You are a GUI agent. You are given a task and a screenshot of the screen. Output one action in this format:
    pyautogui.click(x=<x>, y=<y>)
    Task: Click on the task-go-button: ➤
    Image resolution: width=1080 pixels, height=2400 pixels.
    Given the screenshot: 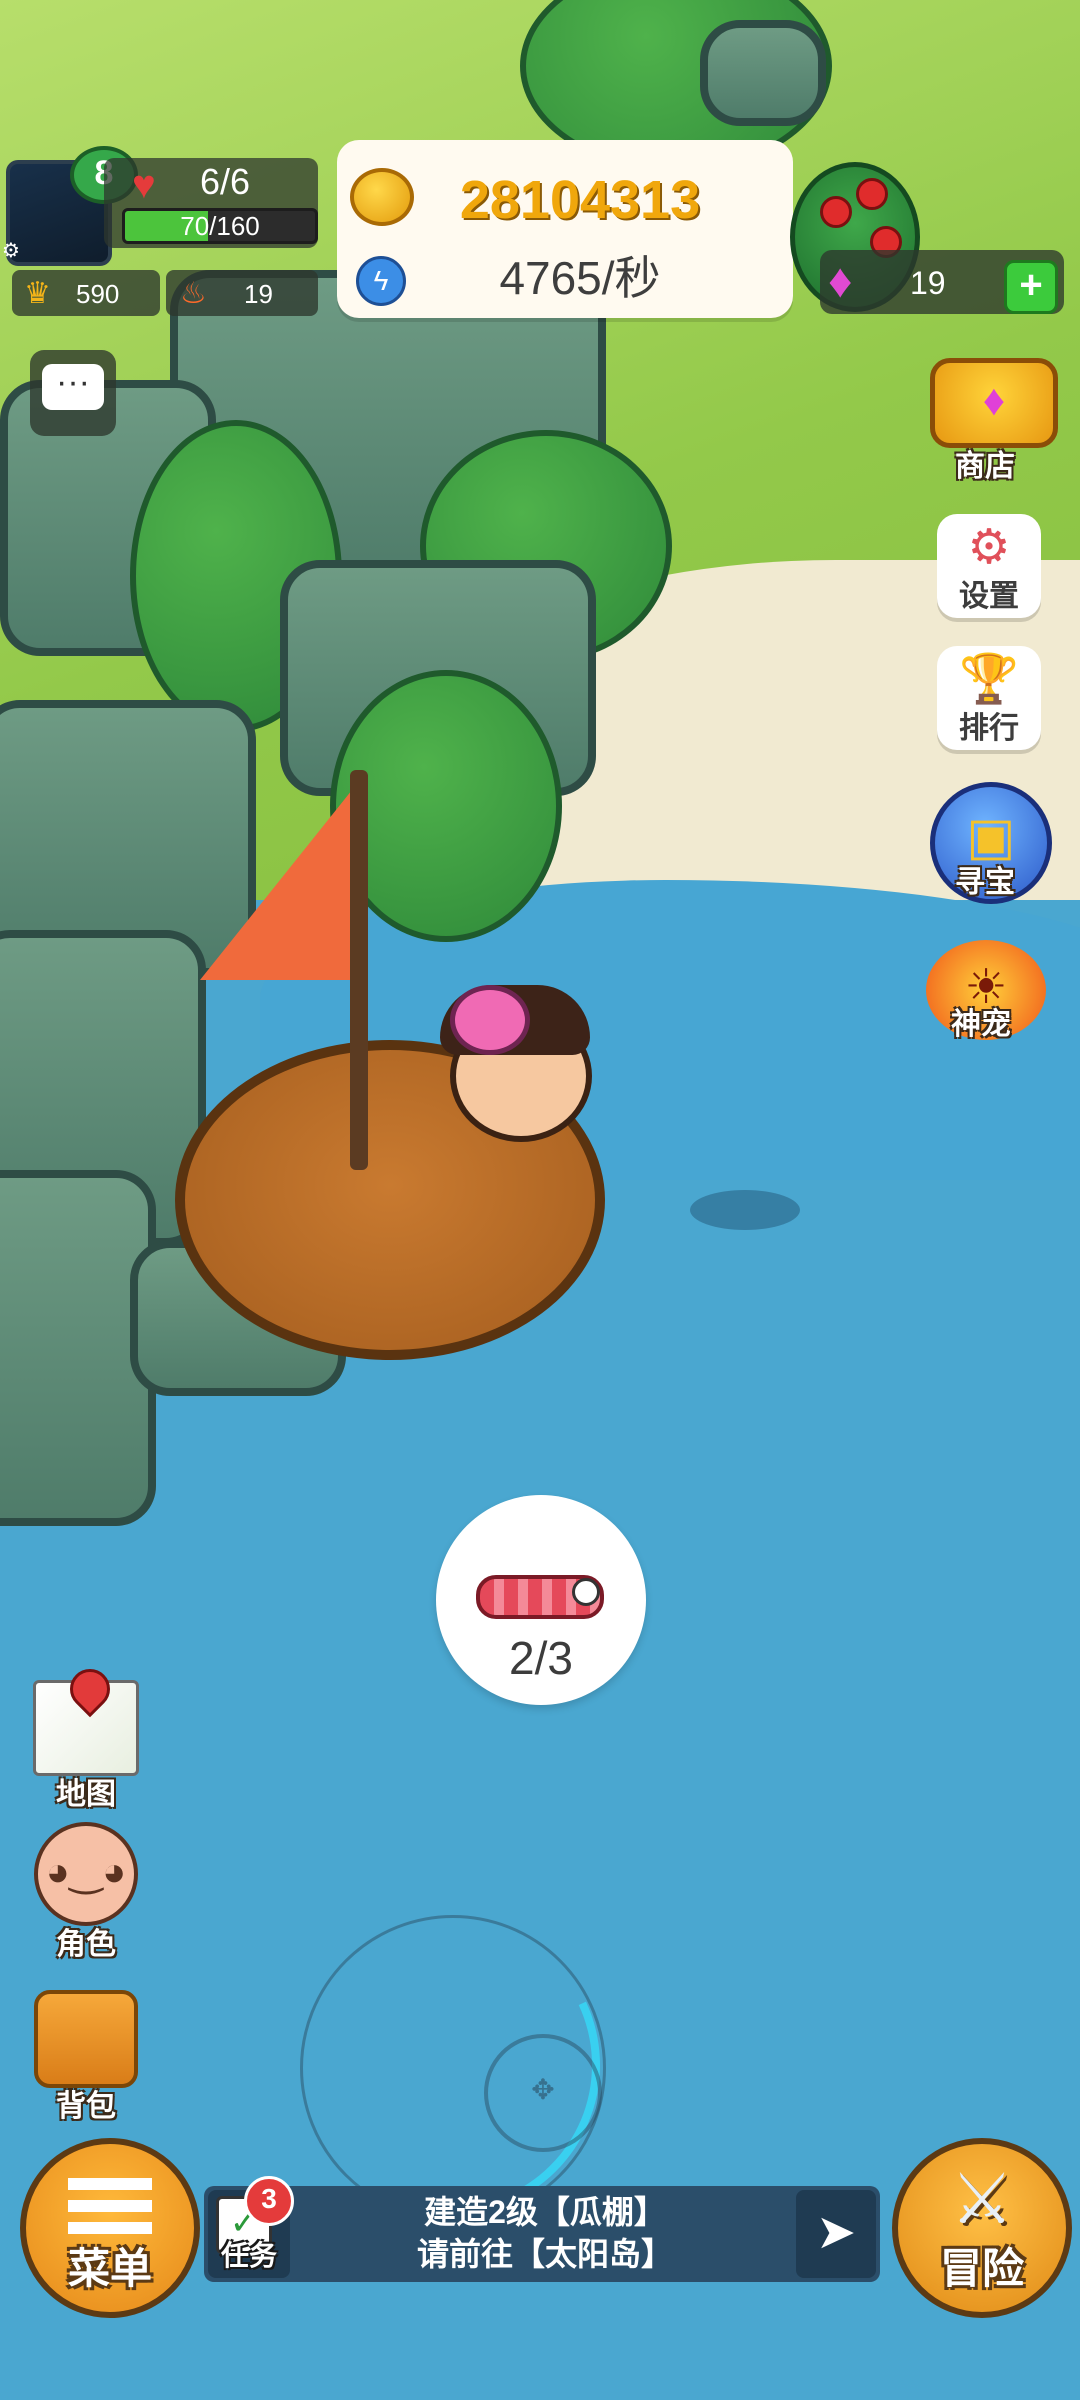 What is the action you would take?
    pyautogui.click(x=836, y=2234)
    